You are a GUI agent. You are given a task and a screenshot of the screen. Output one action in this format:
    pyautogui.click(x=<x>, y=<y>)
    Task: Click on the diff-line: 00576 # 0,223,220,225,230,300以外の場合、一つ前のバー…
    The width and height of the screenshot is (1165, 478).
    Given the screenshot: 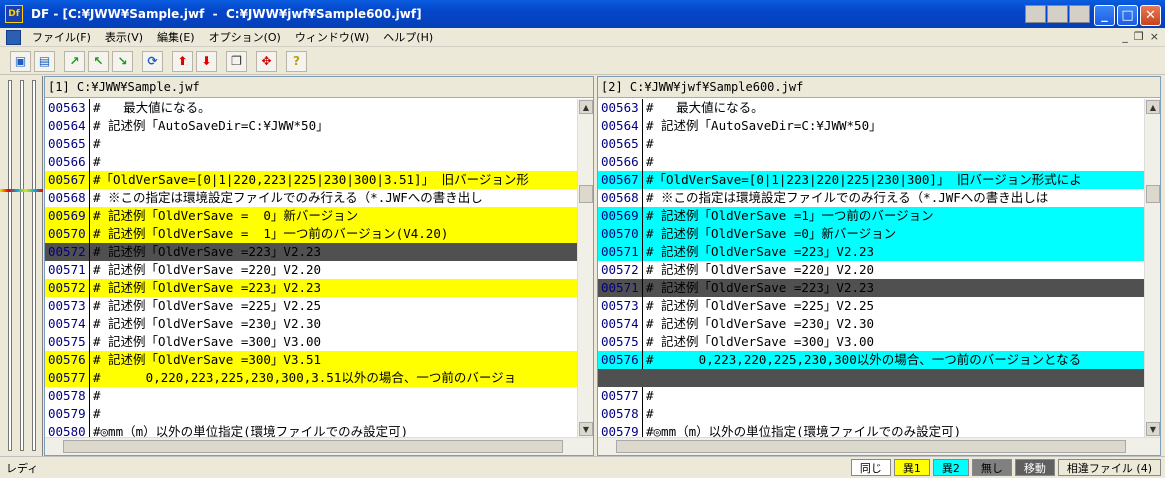 What is the action you would take?
    pyautogui.click(x=871, y=360)
    